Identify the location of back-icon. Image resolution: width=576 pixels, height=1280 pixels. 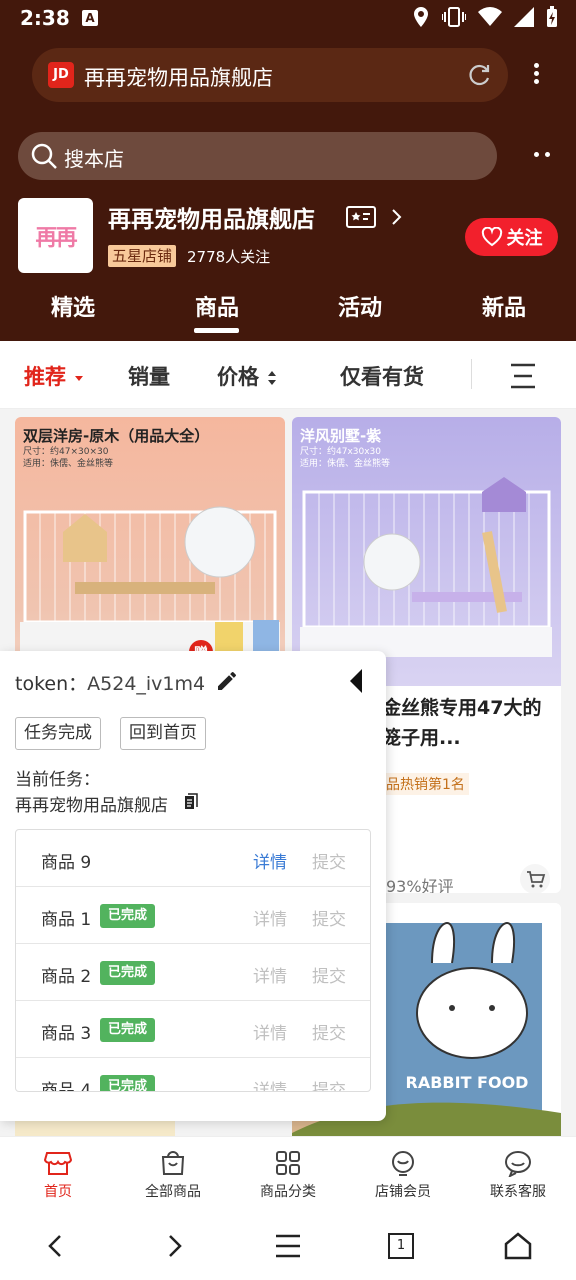
(56, 1246).